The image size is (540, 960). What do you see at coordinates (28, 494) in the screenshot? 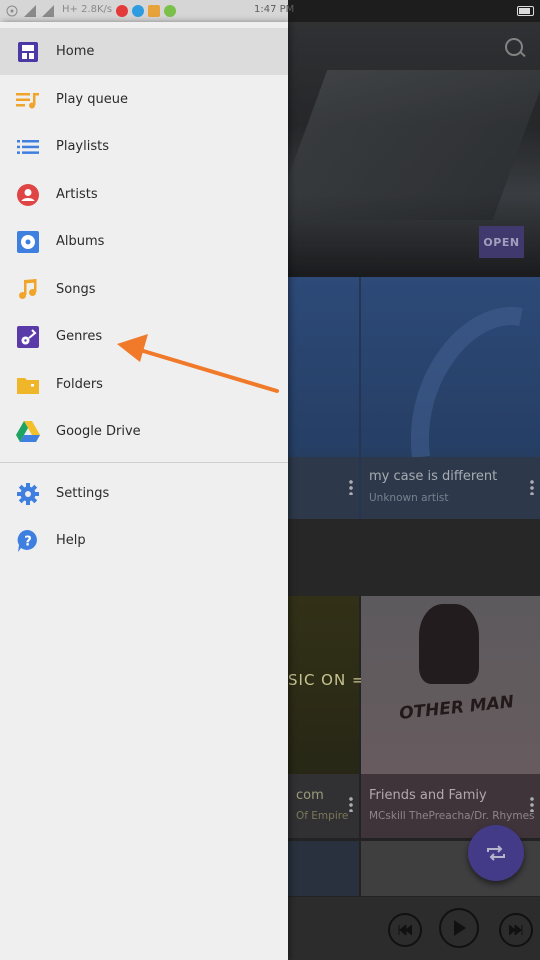
I see `settings-icon` at bounding box center [28, 494].